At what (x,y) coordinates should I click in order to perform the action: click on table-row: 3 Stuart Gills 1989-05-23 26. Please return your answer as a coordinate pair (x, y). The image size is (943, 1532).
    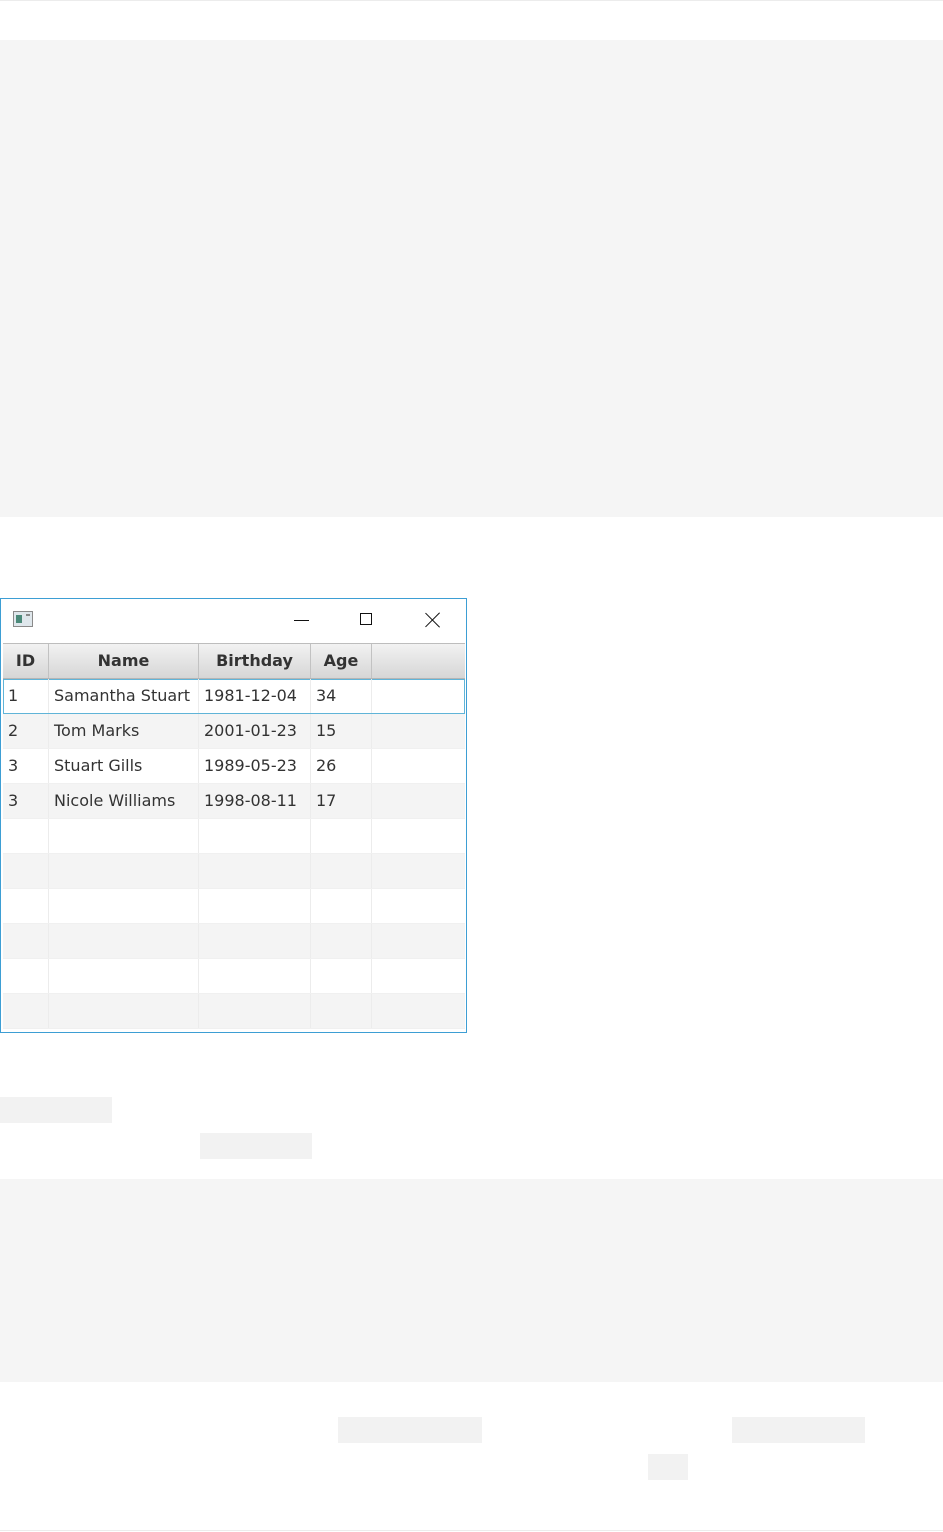
    Looking at the image, I should click on (234, 766).